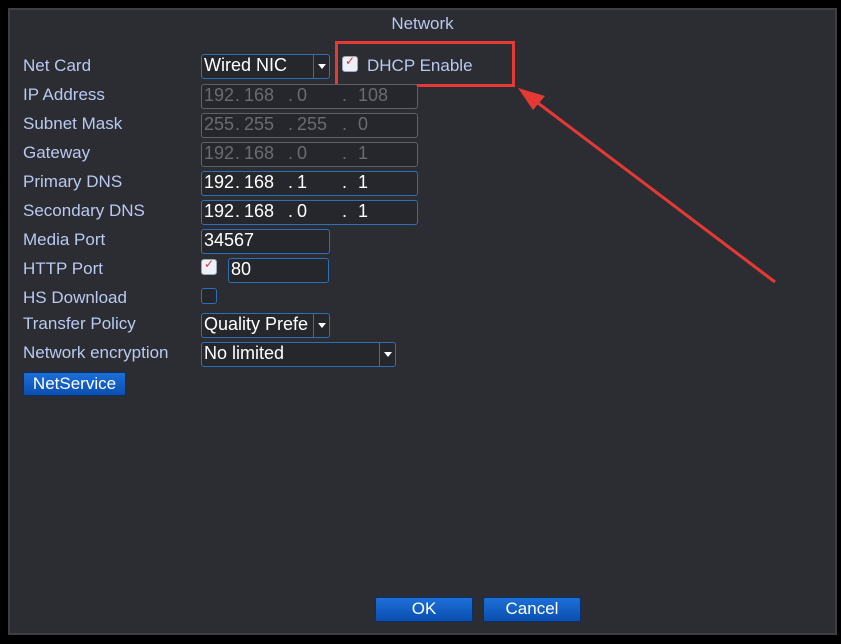 The image size is (841, 644). Describe the element at coordinates (209, 266) in the screenshot. I see `http-port-checkbox` at that location.